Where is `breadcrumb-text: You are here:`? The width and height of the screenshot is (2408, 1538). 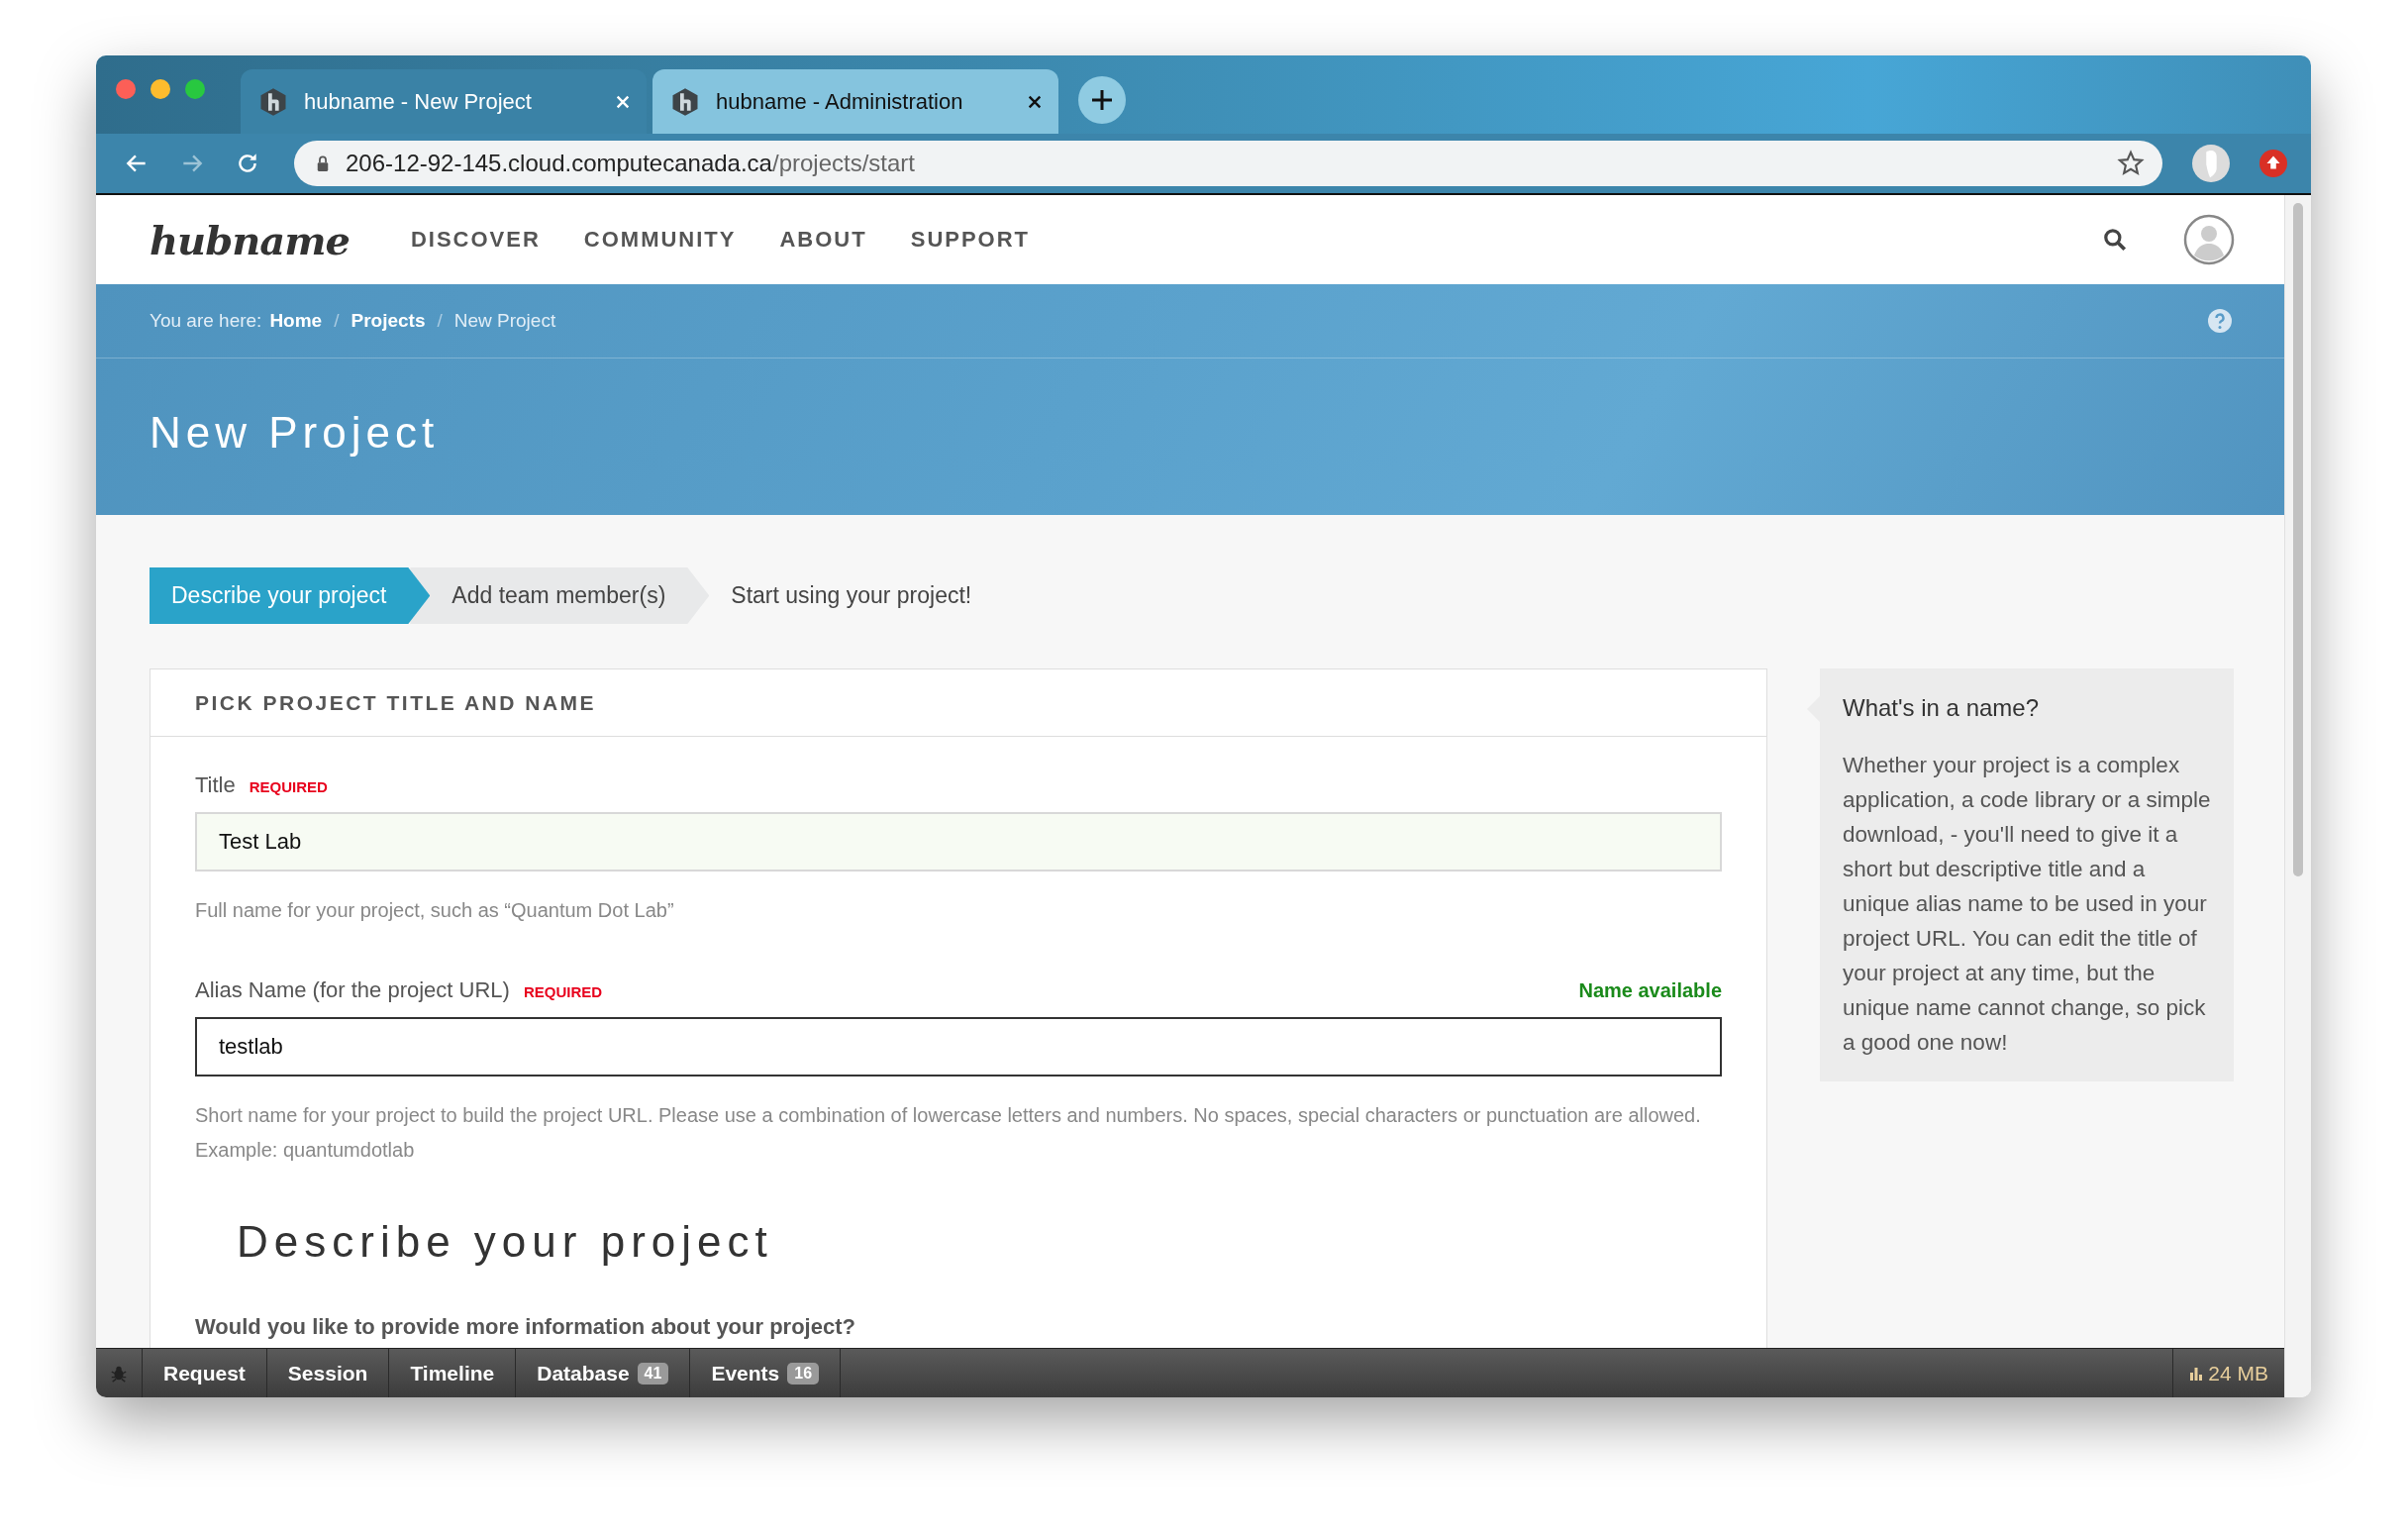
breadcrumb-text: You are here: is located at coordinates (206, 321).